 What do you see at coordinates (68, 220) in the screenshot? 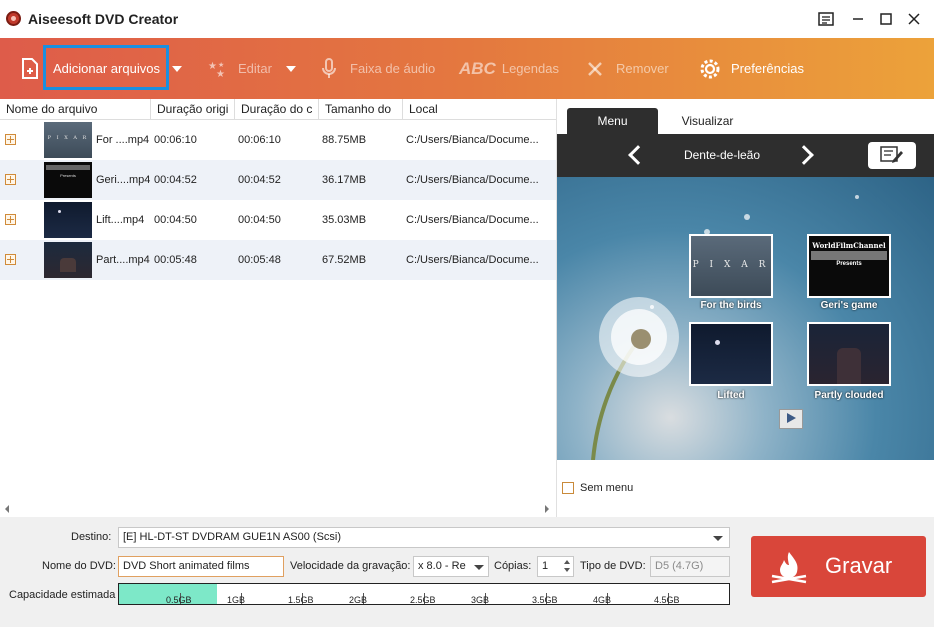
I see `video-thumbnail` at bounding box center [68, 220].